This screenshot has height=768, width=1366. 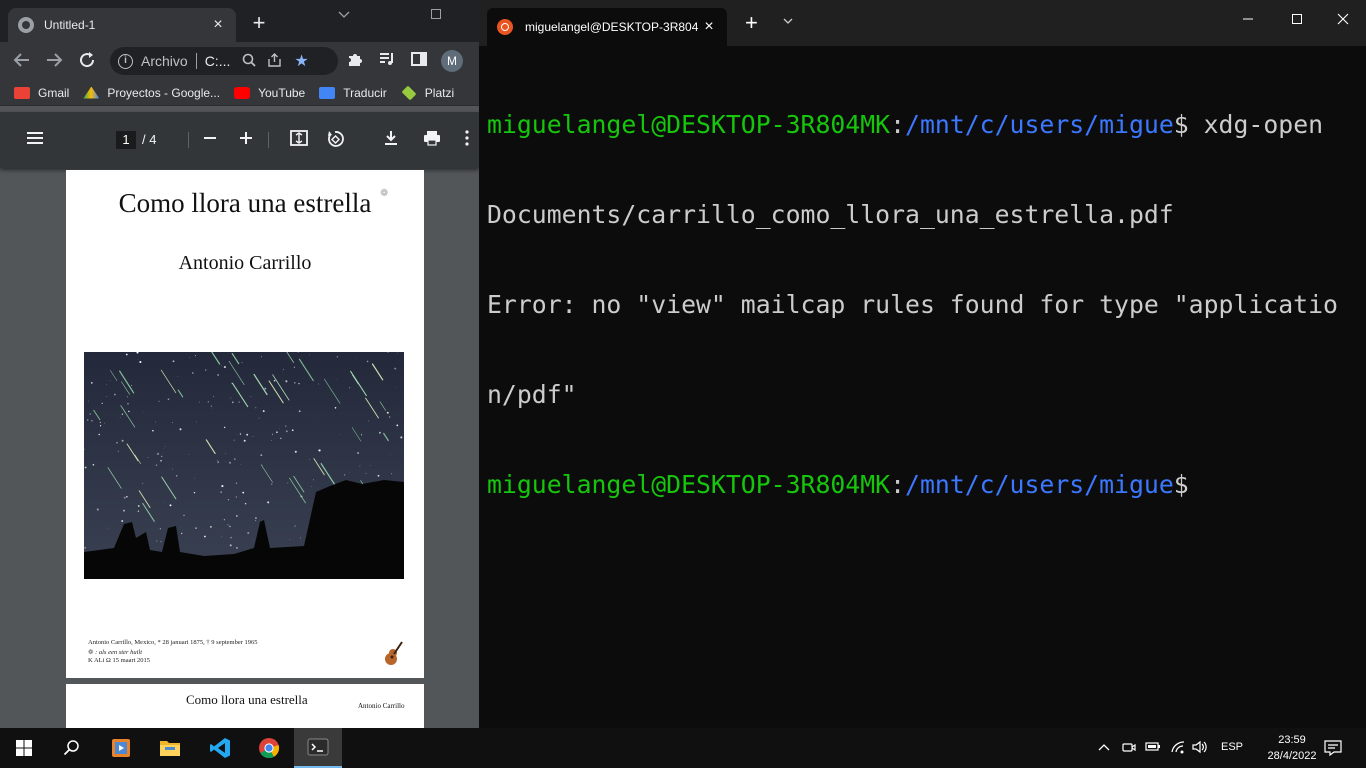 I want to click on terminal-tab: miguelangel@DESKTOP-3R804 ×, so click(x=607, y=27).